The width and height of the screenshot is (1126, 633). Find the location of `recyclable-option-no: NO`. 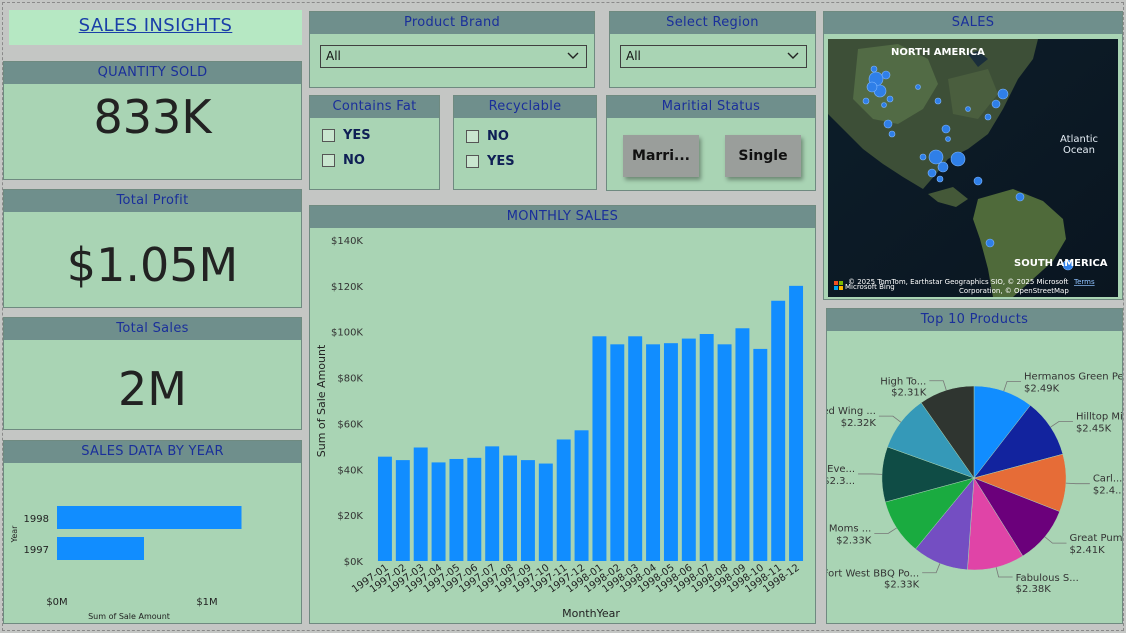

recyclable-option-no: NO is located at coordinates (487, 136).